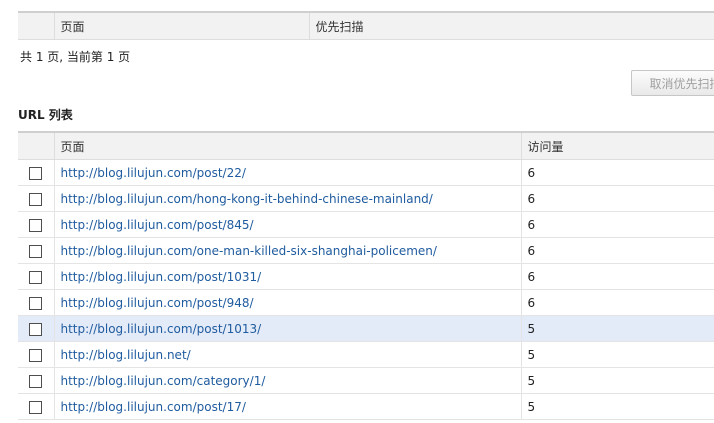 This screenshot has width=714, height=423. I want to click on pagination-info: 共 1 页, 当前第 1 页, so click(75, 57).